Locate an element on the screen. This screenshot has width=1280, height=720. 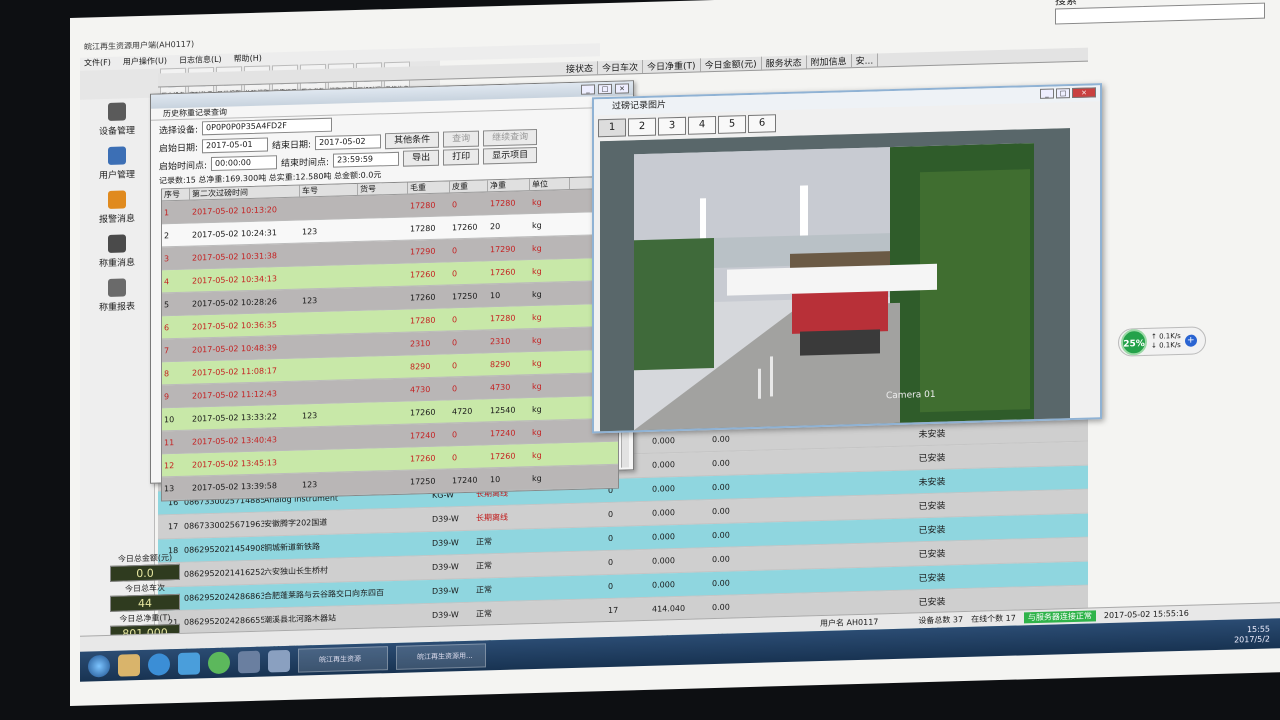
camera-tab-6: 6 is located at coordinates (762, 124).